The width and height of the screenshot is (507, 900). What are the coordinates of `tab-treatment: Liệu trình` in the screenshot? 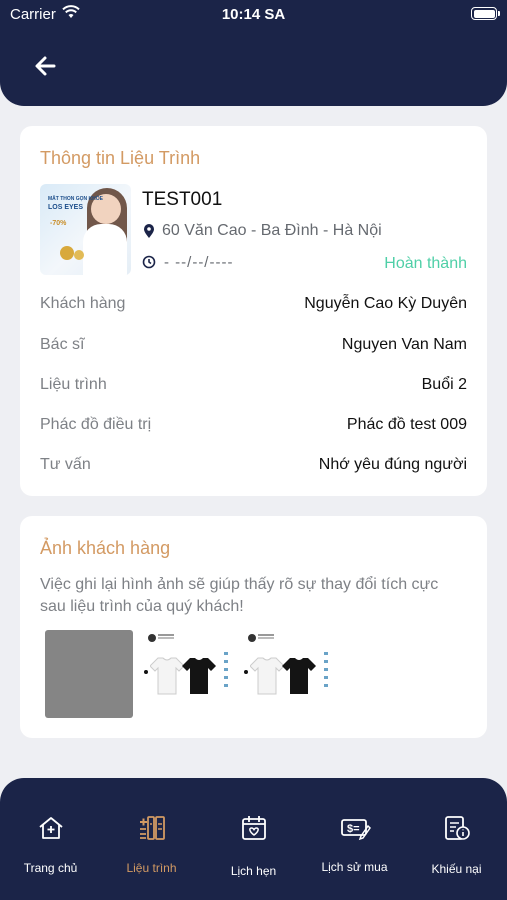 It's located at (151, 839).